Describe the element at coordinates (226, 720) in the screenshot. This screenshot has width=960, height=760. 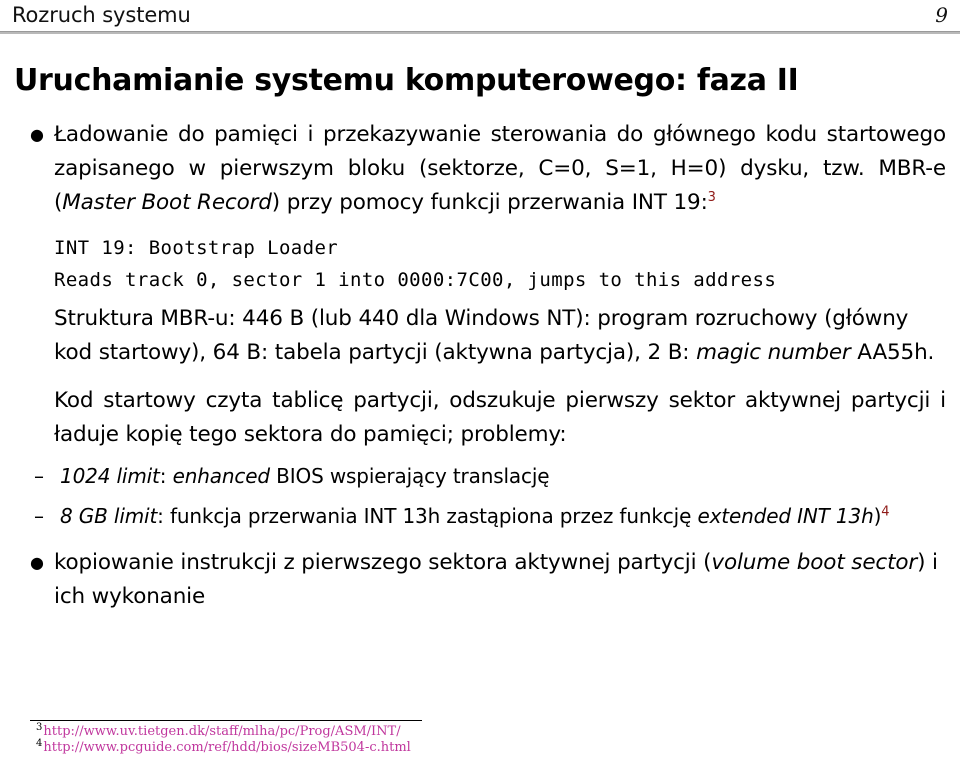
I see `footnote-divider-rule` at that location.